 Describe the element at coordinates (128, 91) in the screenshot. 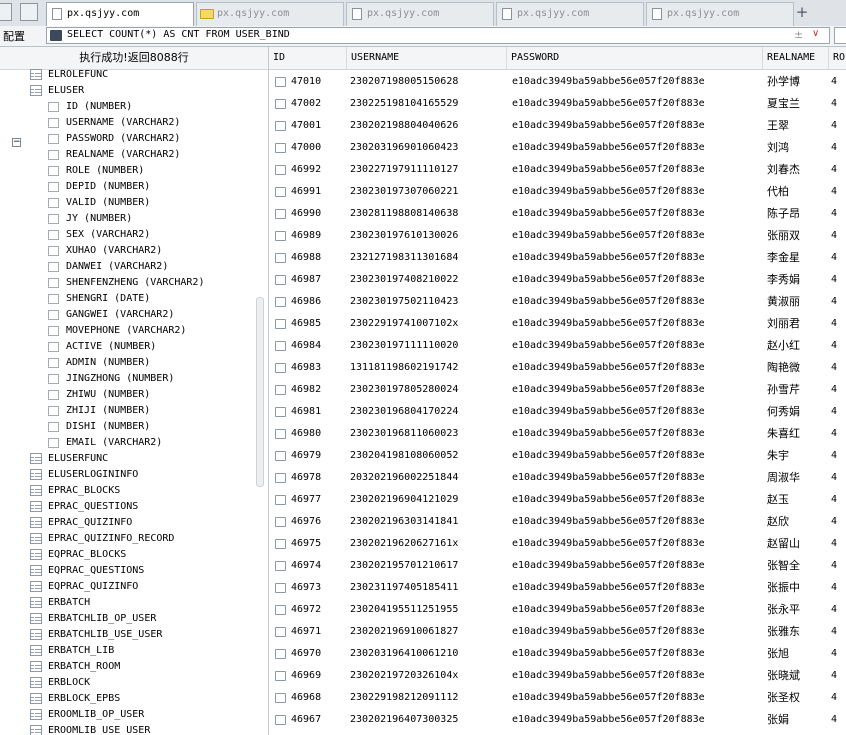

I see `tree-table-item: ELUSER` at that location.